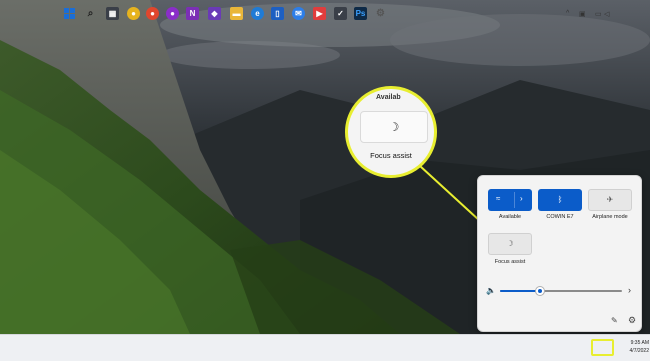  Describe the element at coordinates (520, 291) in the screenshot. I see `volume-slider-fill` at that location.